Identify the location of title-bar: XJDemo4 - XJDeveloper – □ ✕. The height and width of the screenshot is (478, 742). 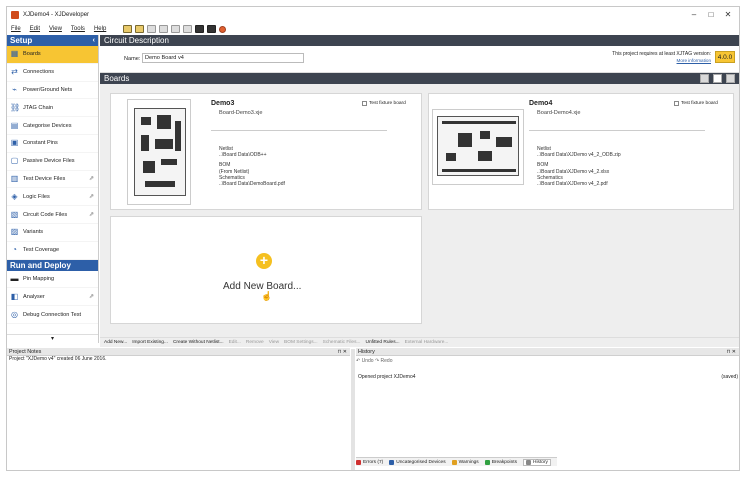
(373, 15).